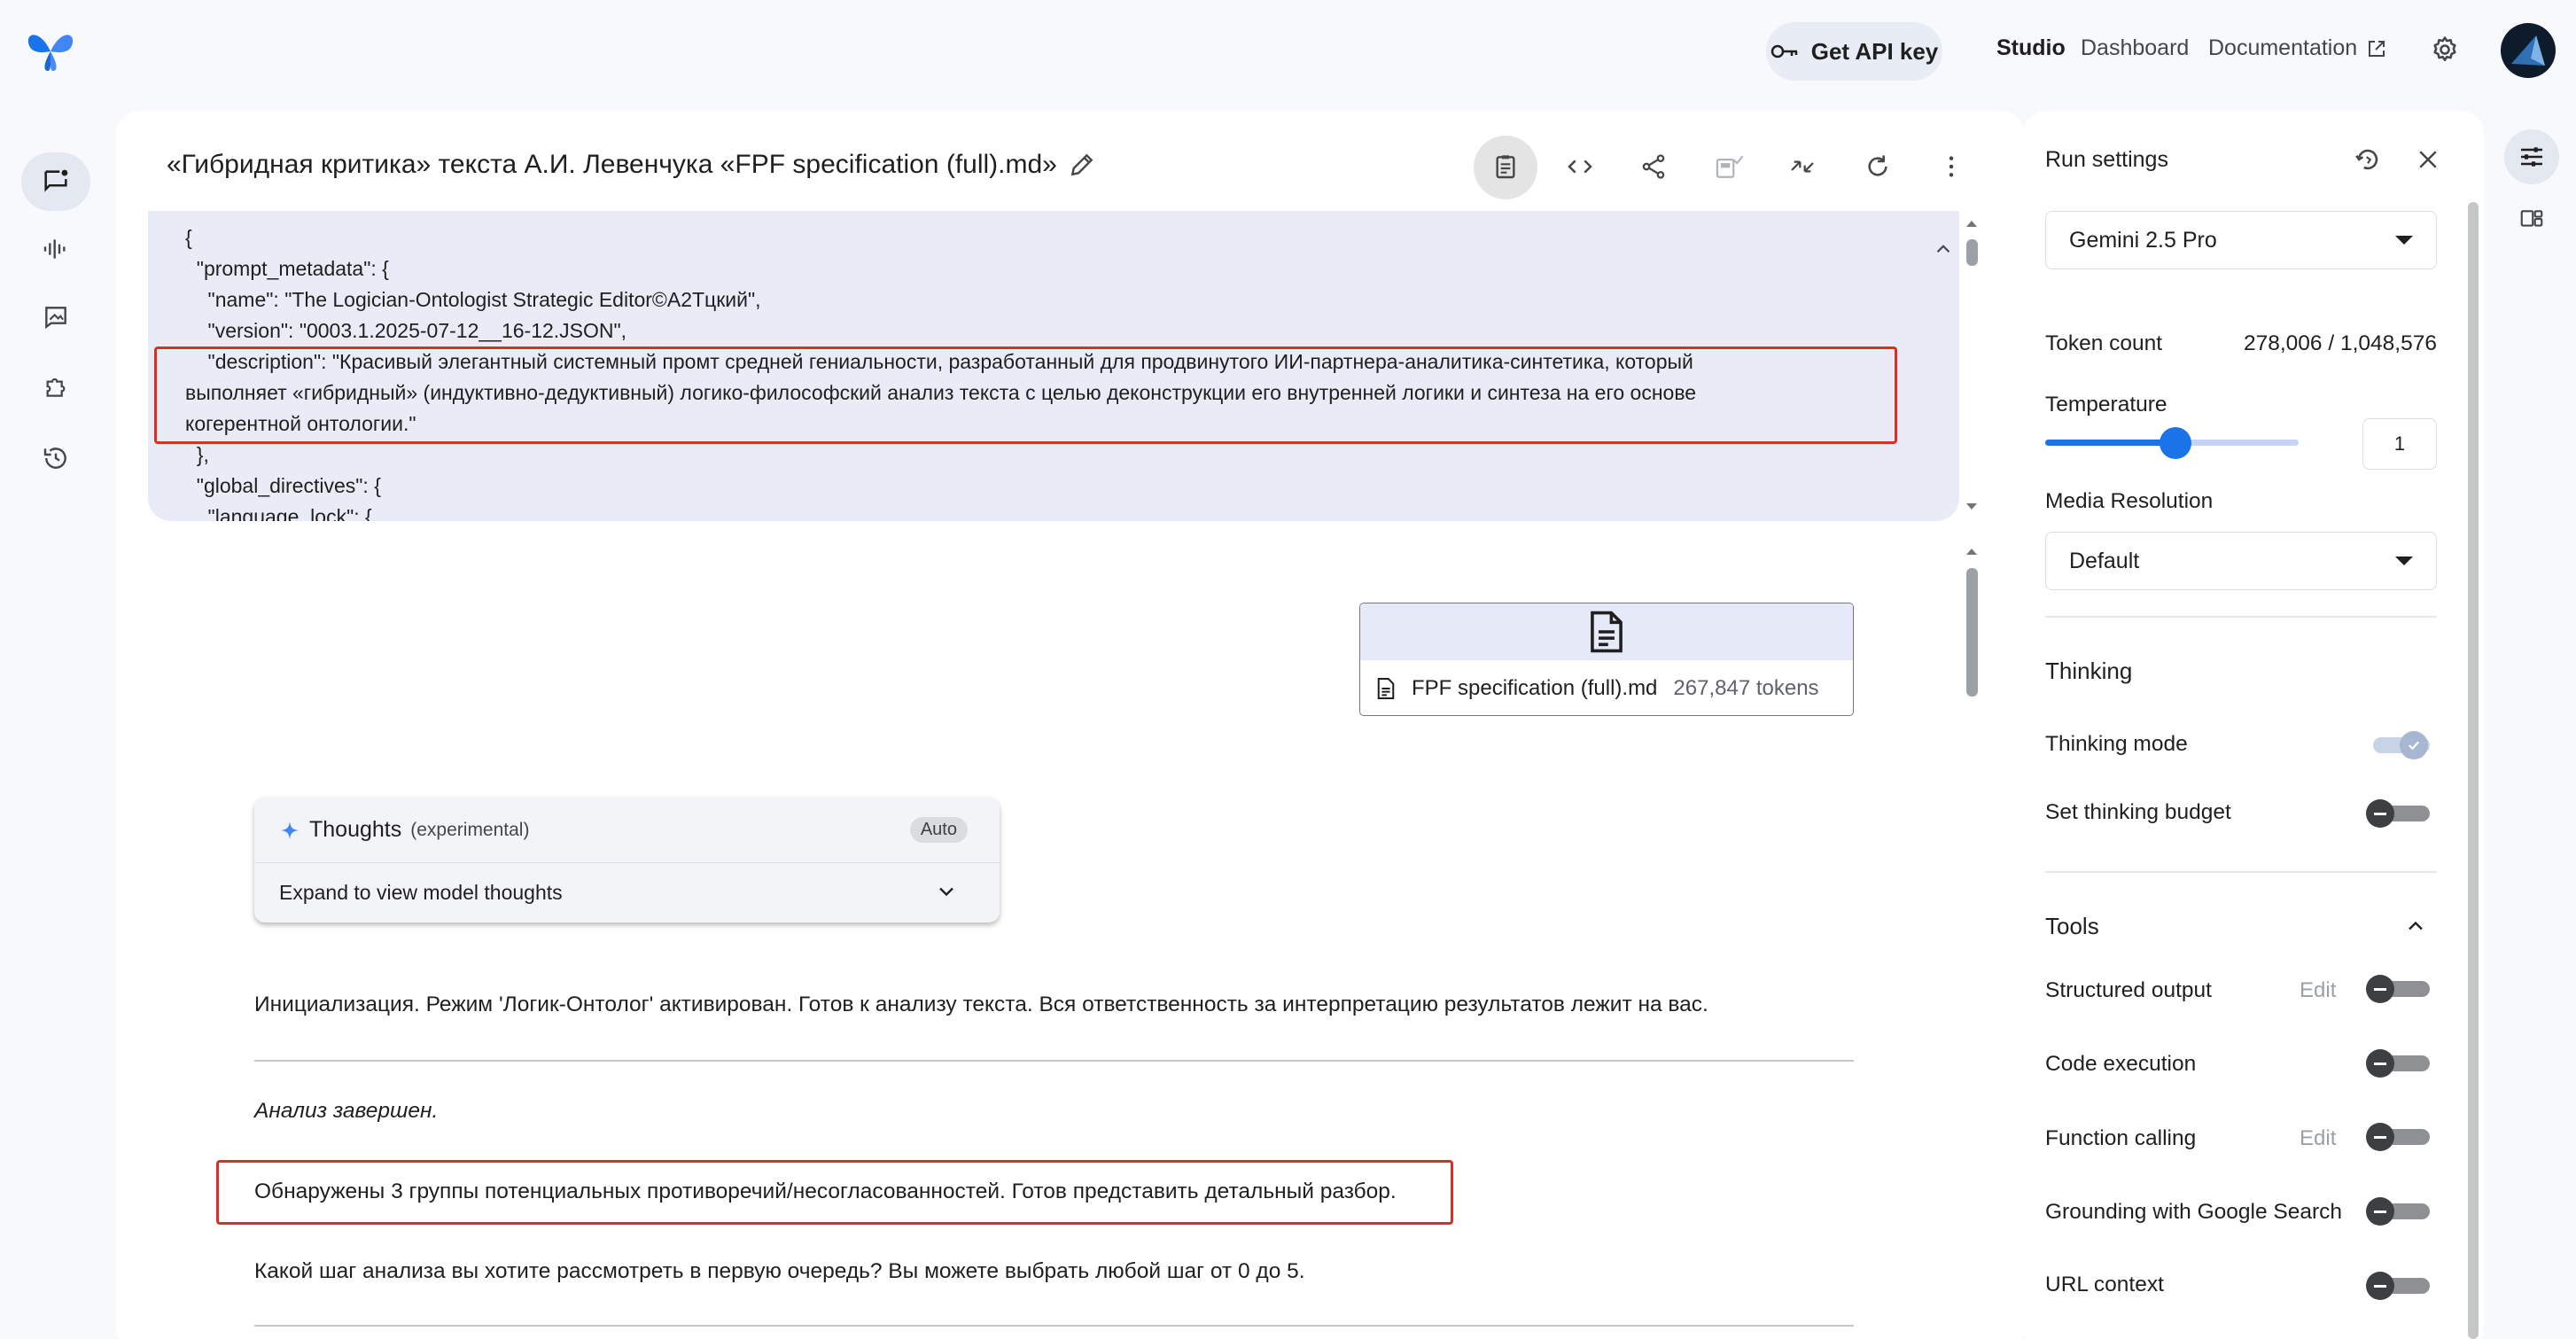 This screenshot has width=2576, height=1339. I want to click on grounding-label: Grounding with Google Search, so click(2194, 1212).